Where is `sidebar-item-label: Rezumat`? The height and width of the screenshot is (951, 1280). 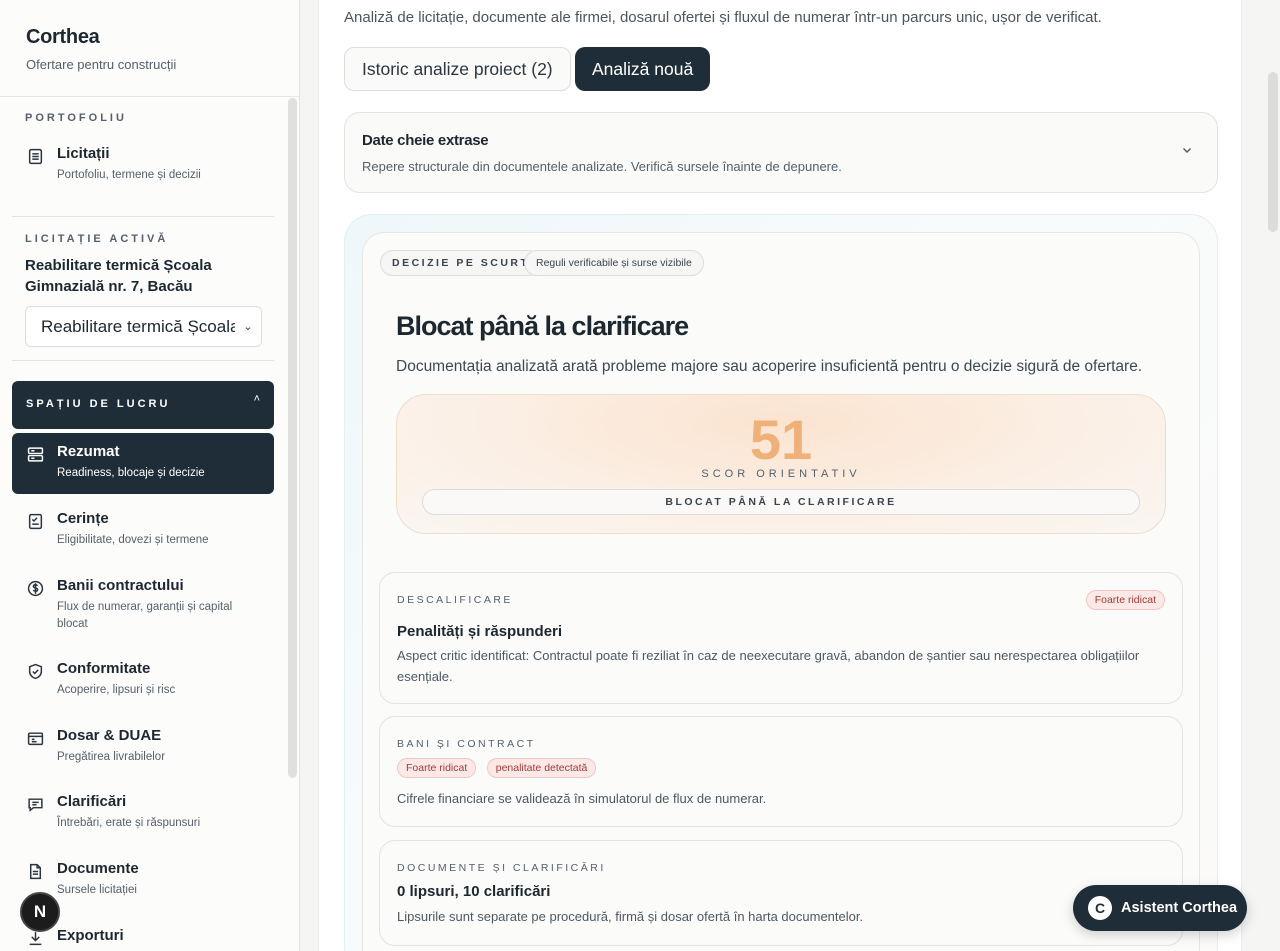 sidebar-item-label: Rezumat is located at coordinates (88, 451).